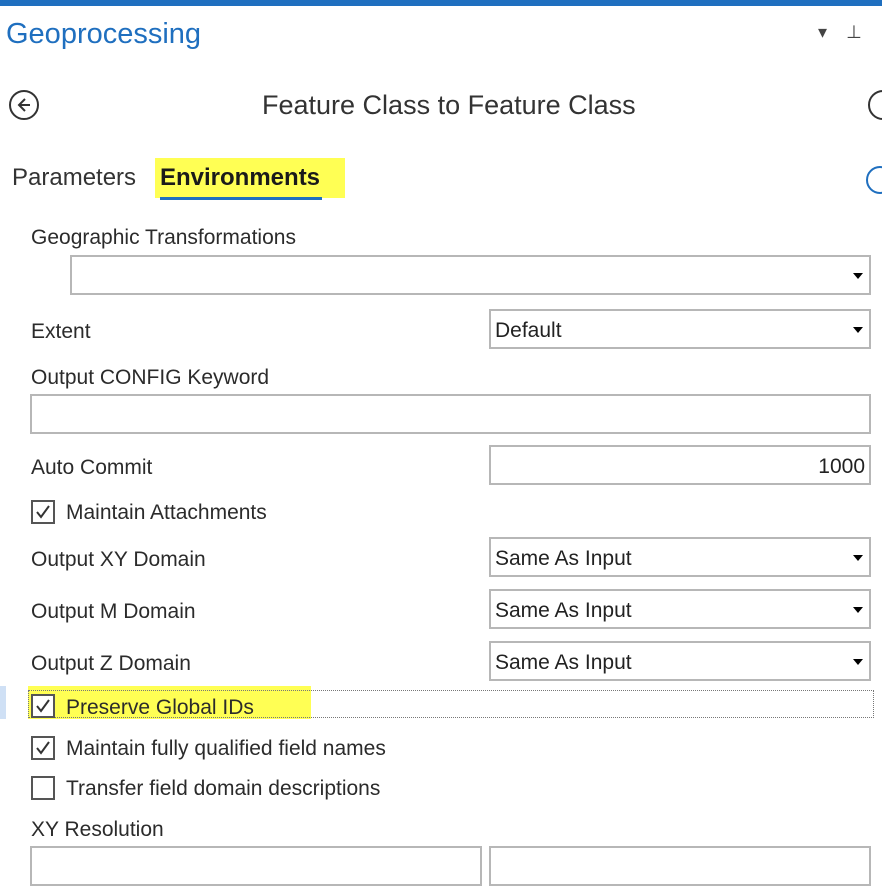 Image resolution: width=882 pixels, height=886 pixels. Describe the element at coordinates (111, 663) in the screenshot. I see `output-z-domain-label: Output Z Domain` at that location.